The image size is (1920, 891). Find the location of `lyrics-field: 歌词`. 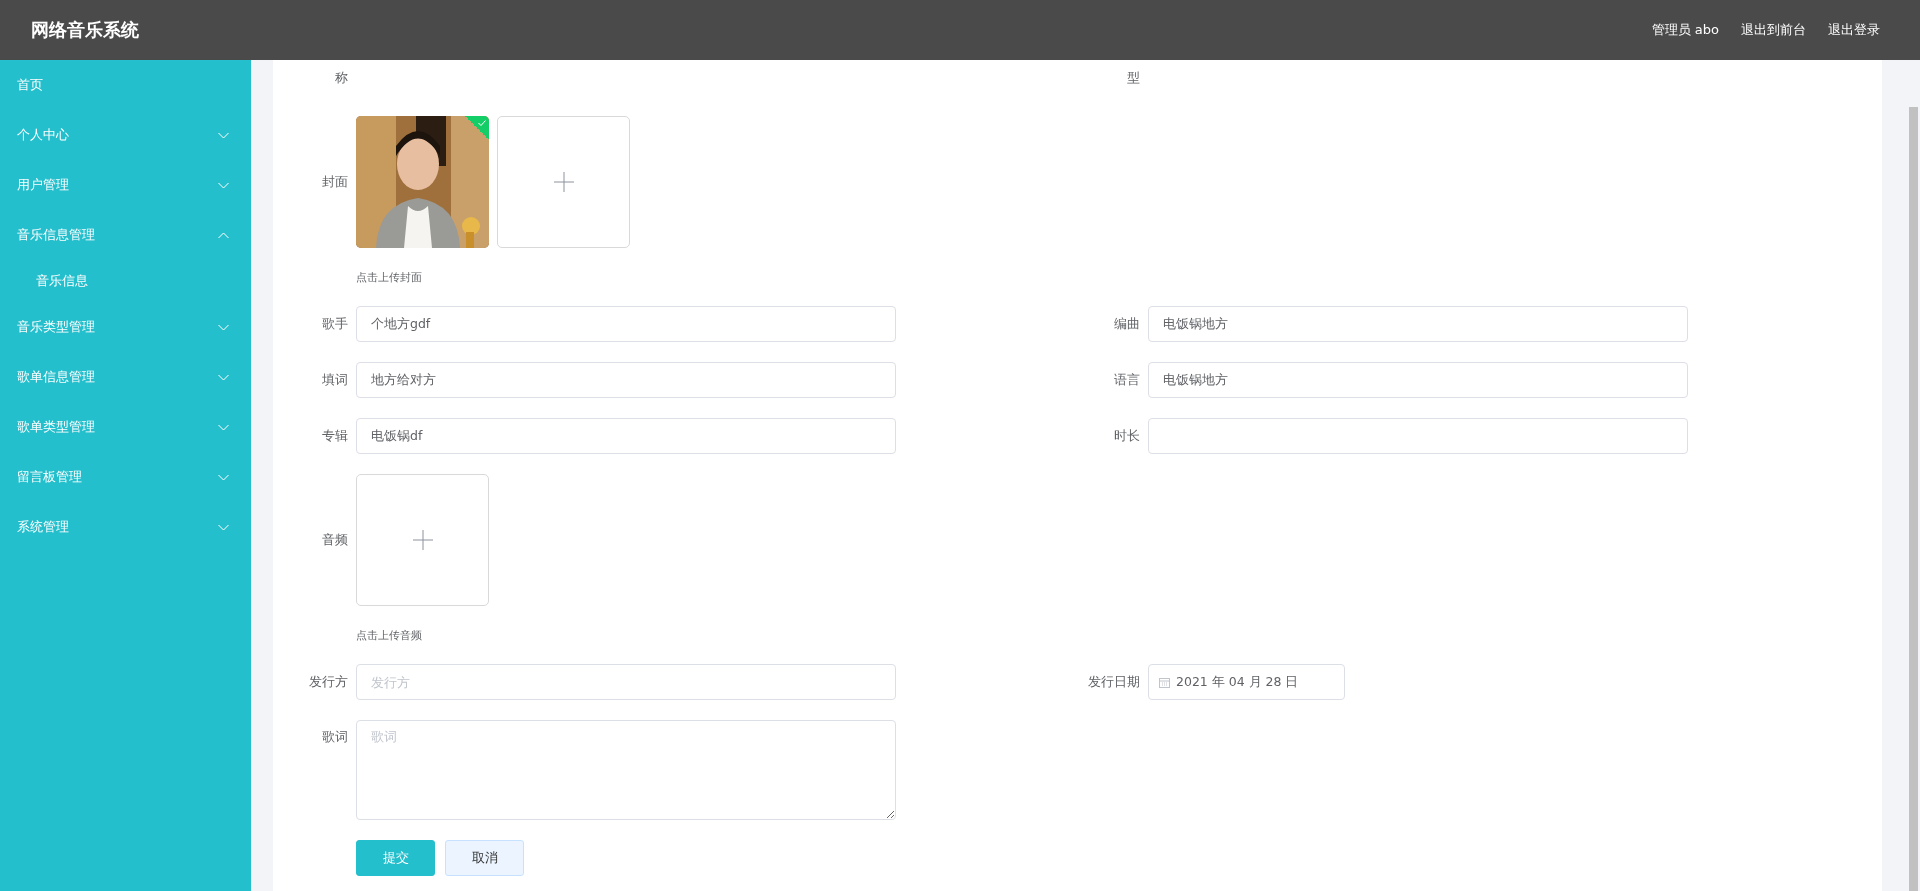

lyrics-field: 歌词 is located at coordinates (626, 770).